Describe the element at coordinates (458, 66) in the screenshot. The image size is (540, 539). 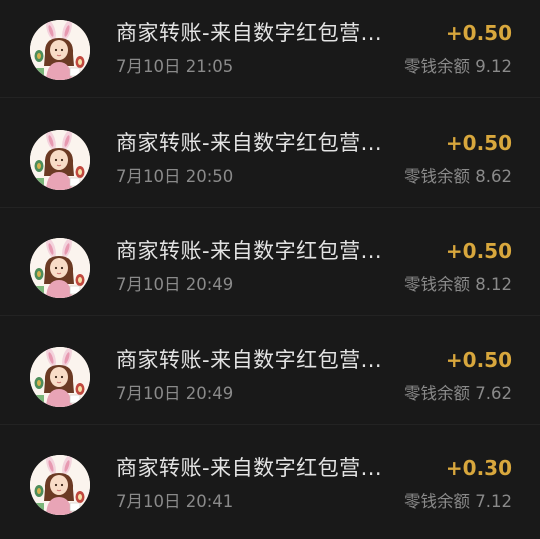
I see `wallet-balance: 零钱余额 9.12` at that location.